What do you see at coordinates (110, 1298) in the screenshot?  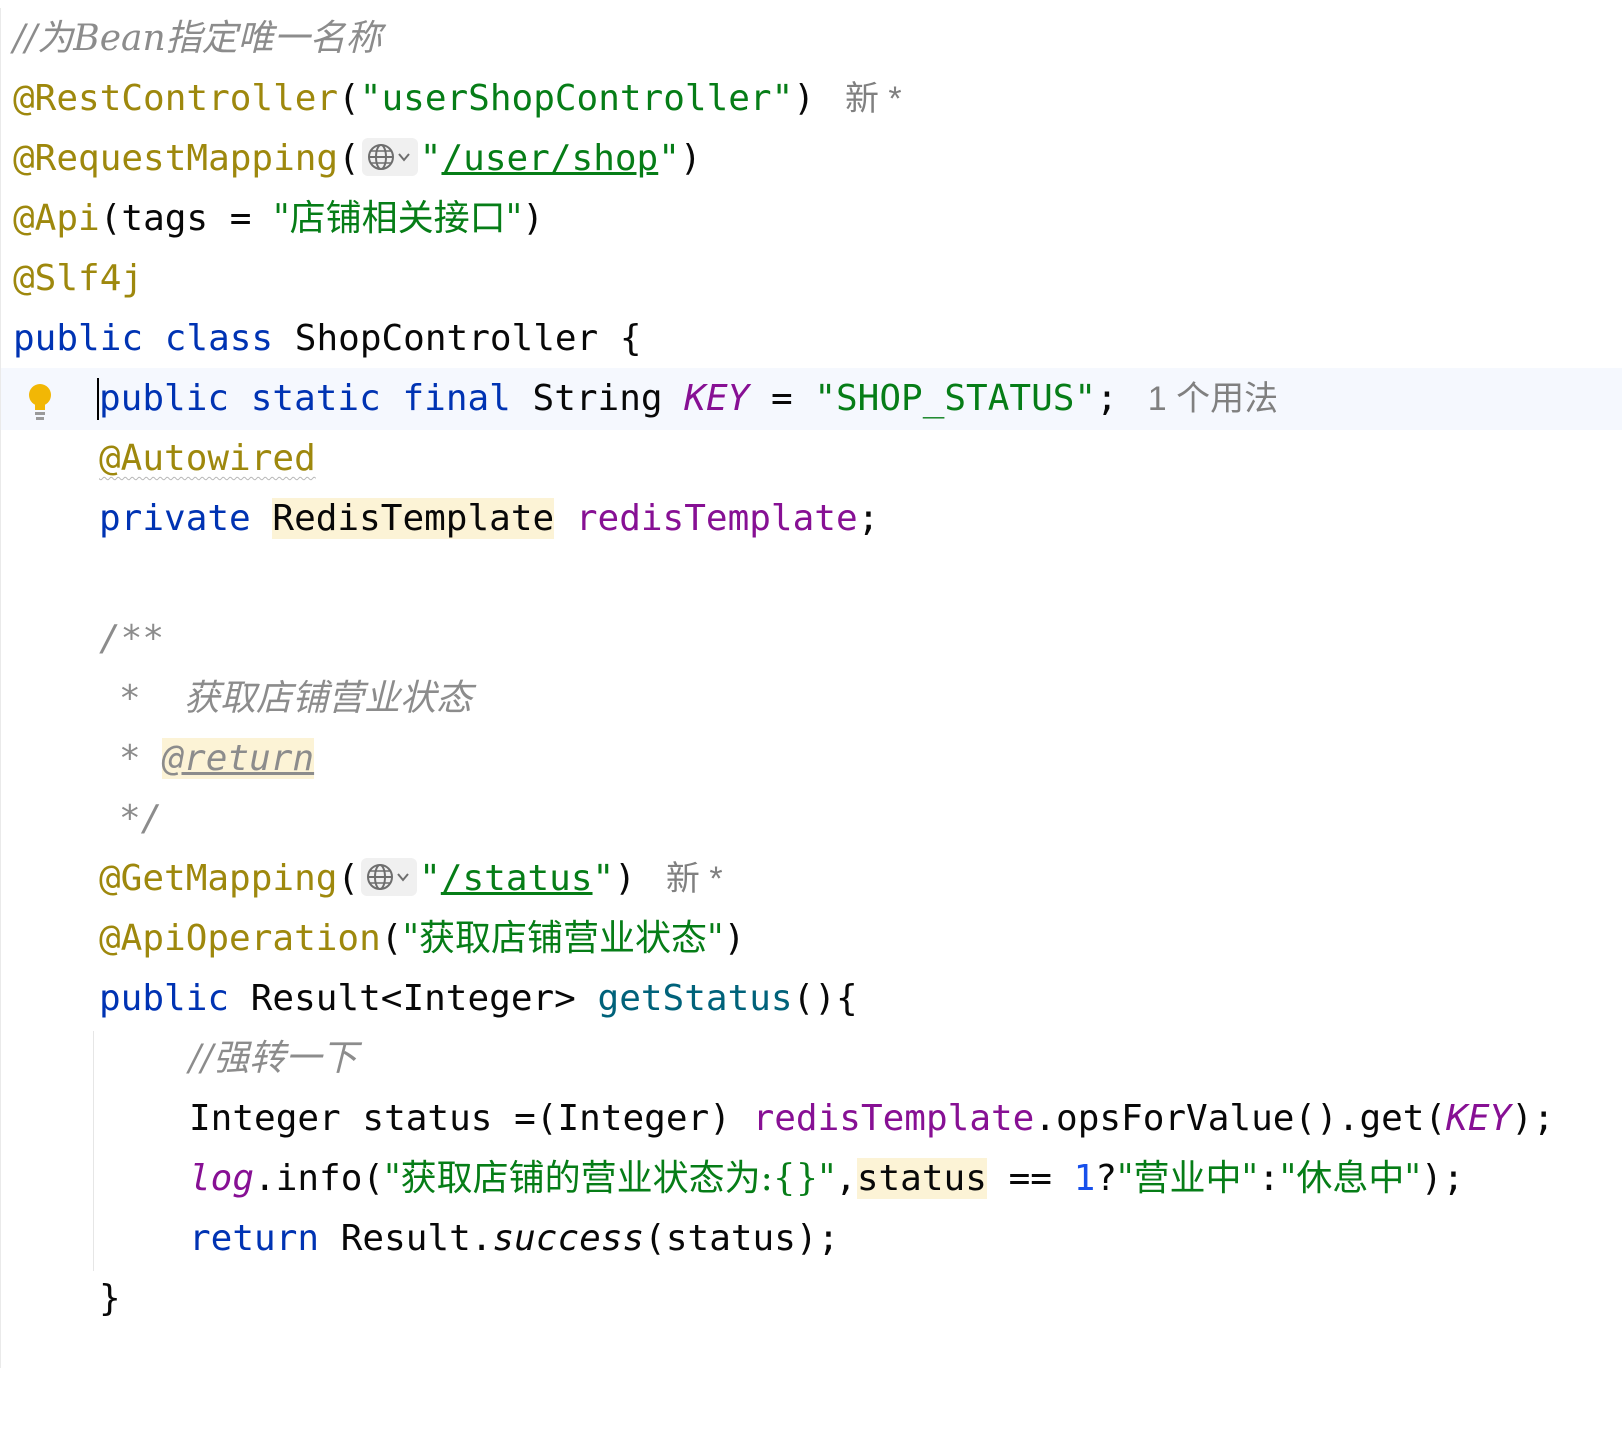 I see `closing-brace: }` at bounding box center [110, 1298].